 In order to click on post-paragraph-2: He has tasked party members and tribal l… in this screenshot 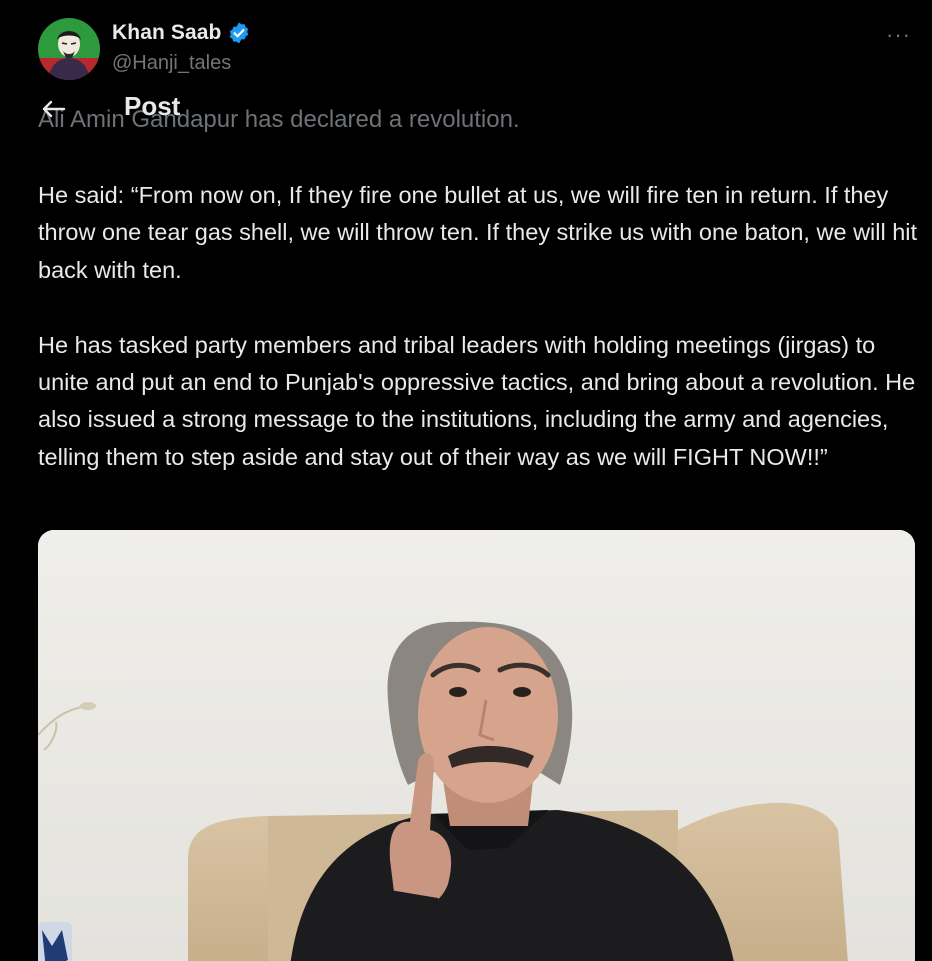, I will do `click(477, 400)`.